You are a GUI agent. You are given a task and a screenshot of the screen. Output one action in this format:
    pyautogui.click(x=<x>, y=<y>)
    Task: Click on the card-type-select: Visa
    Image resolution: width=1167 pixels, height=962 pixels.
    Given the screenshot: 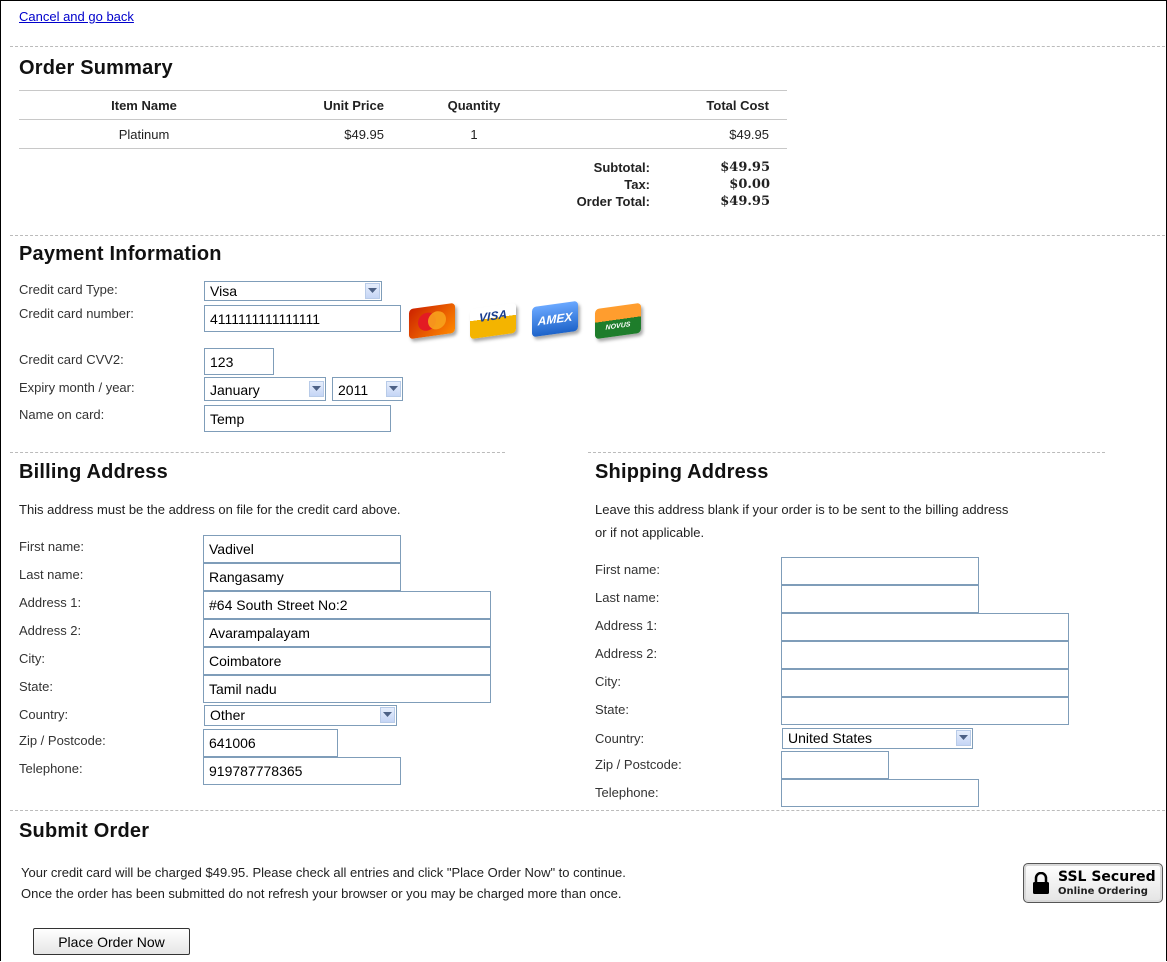 What is the action you would take?
    pyautogui.click(x=293, y=291)
    